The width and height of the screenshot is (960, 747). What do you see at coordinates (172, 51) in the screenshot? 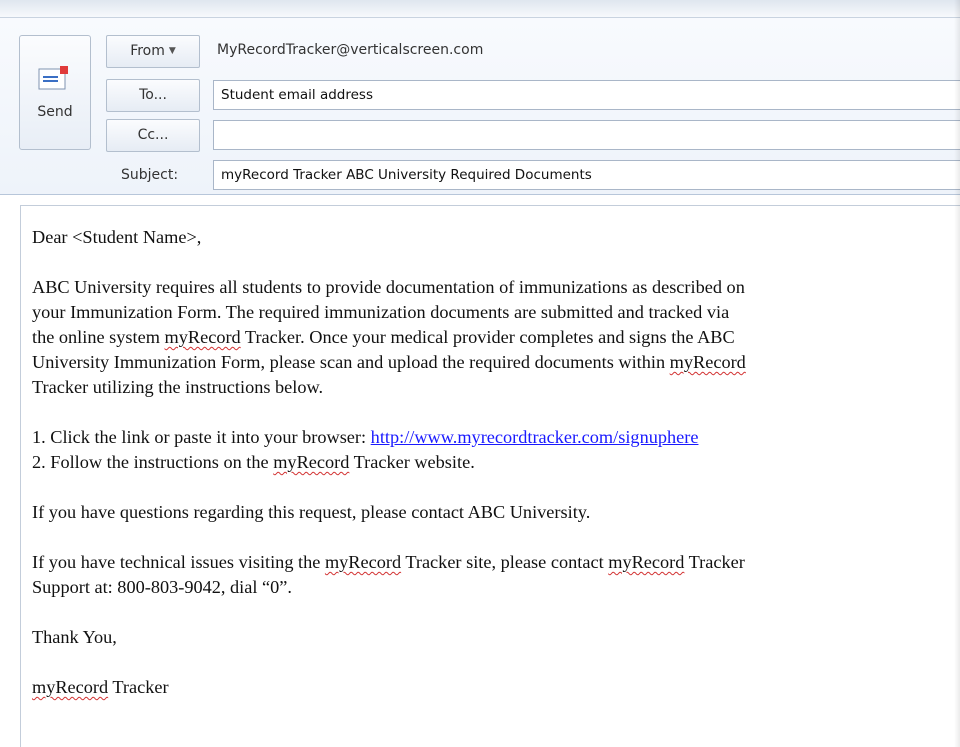
I see `chevron-down-icon: ▼` at bounding box center [172, 51].